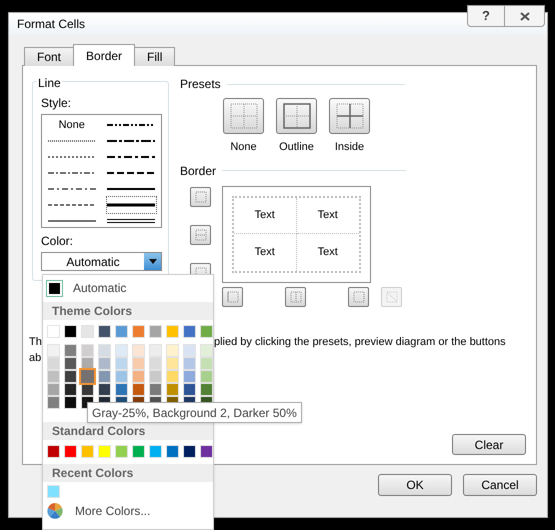 The height and width of the screenshot is (530, 555). Describe the element at coordinates (36, 342) in the screenshot. I see `description-text: Th` at that location.